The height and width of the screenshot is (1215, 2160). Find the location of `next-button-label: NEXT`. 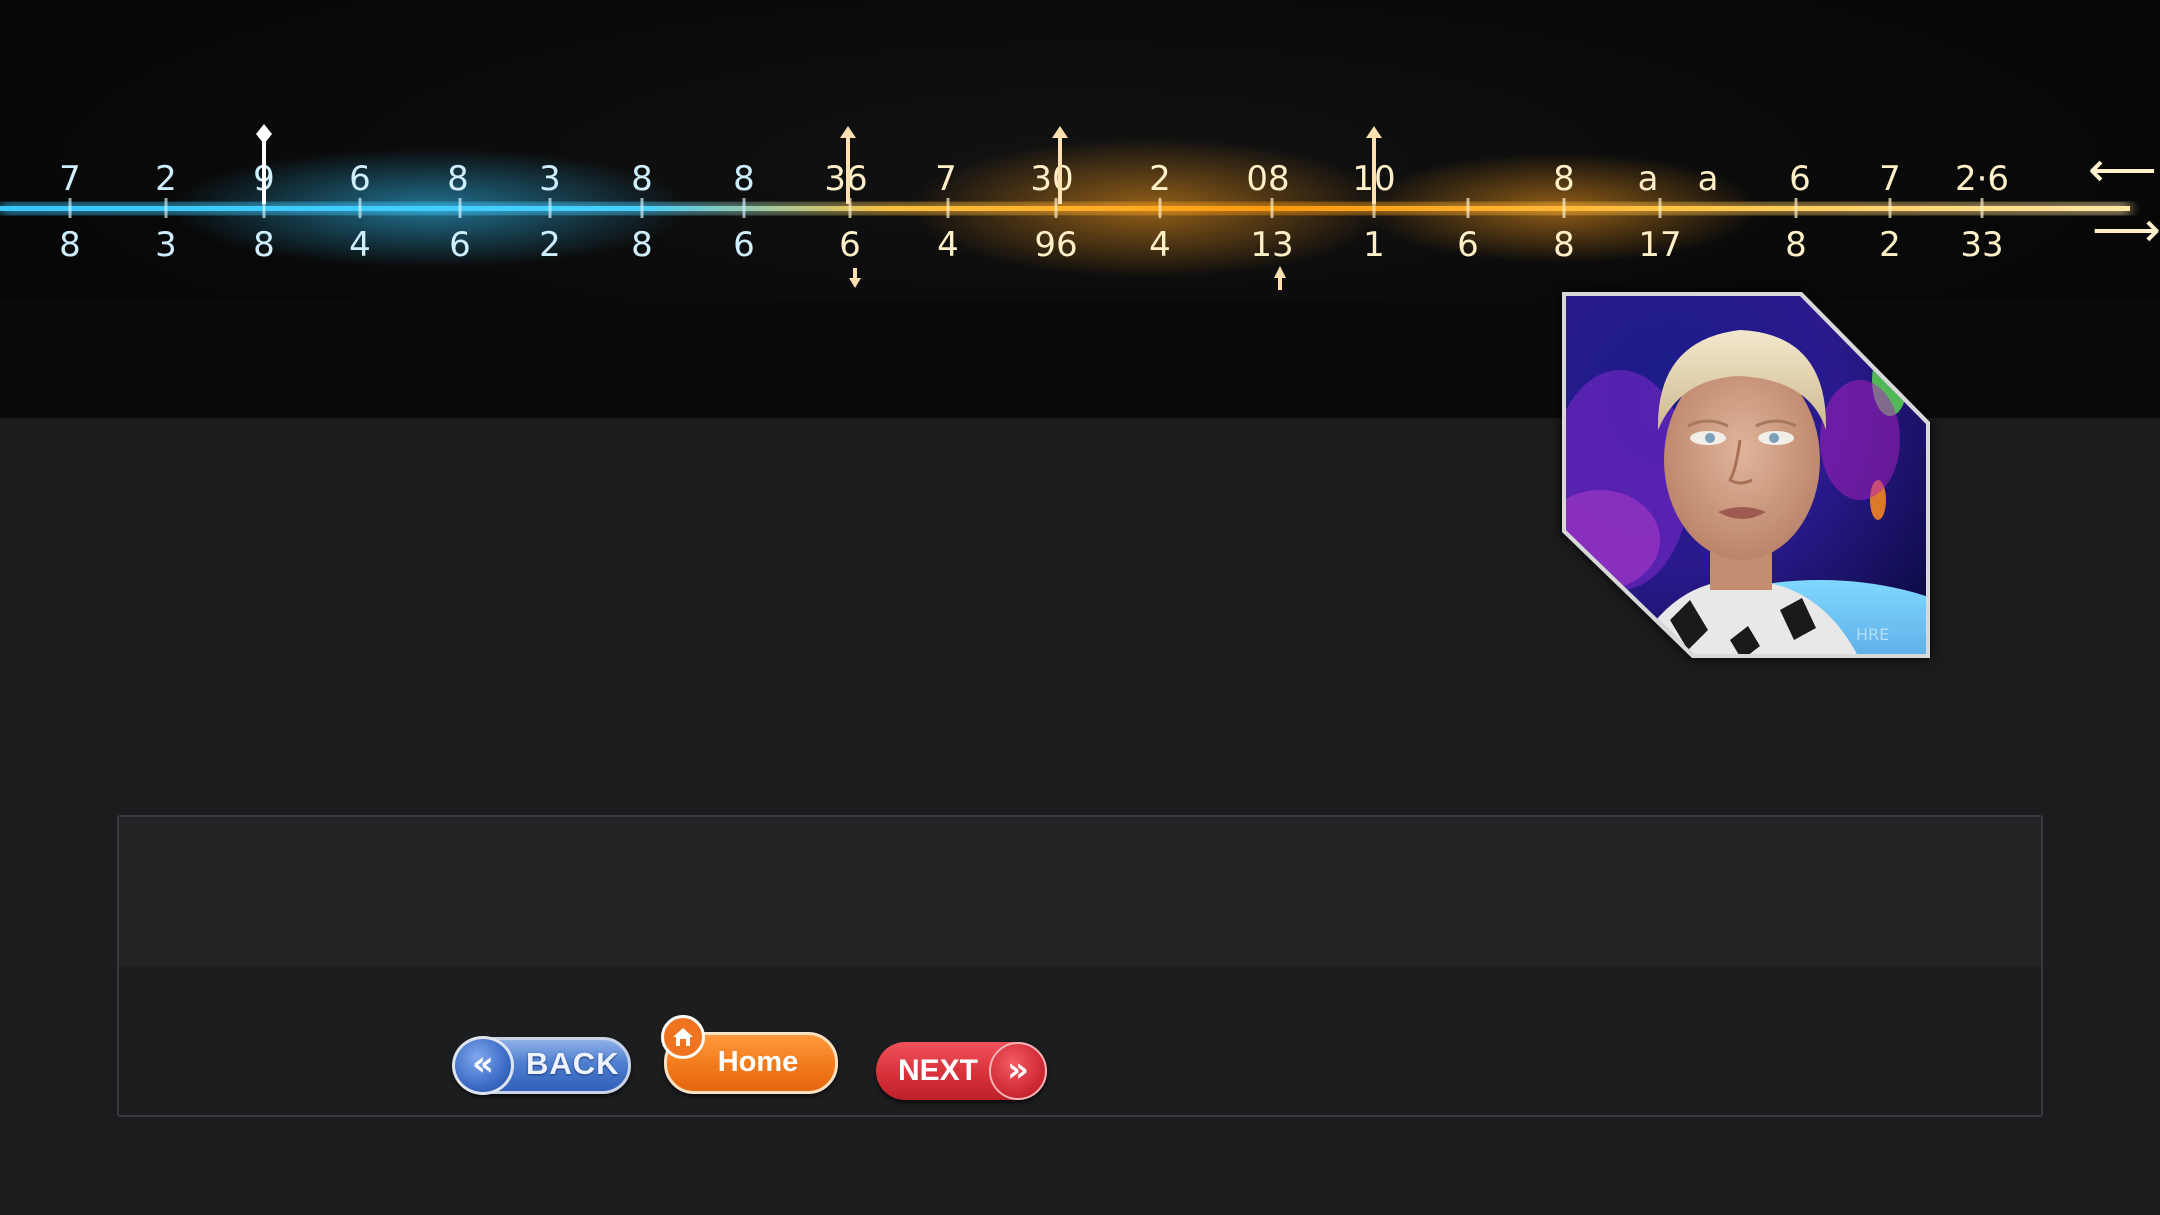

next-button-label: NEXT is located at coordinates (938, 1070).